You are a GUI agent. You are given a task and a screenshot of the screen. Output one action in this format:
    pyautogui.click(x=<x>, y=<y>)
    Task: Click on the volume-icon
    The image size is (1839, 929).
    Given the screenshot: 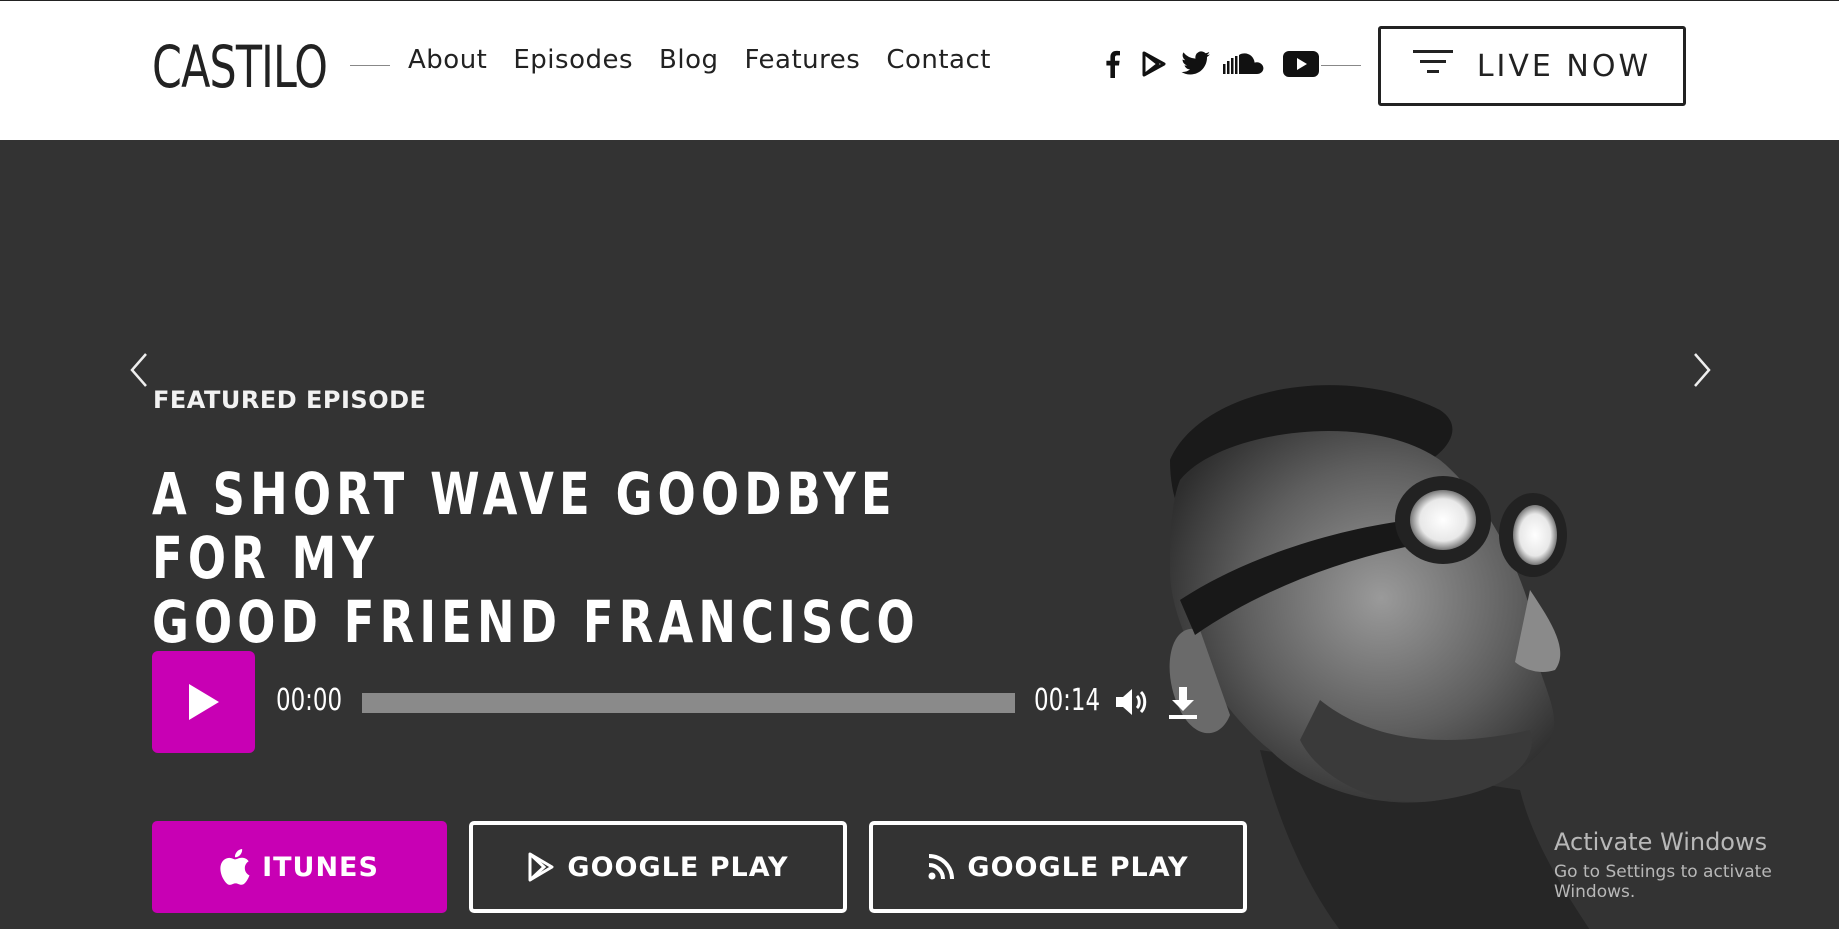 What is the action you would take?
    pyautogui.click(x=1131, y=702)
    